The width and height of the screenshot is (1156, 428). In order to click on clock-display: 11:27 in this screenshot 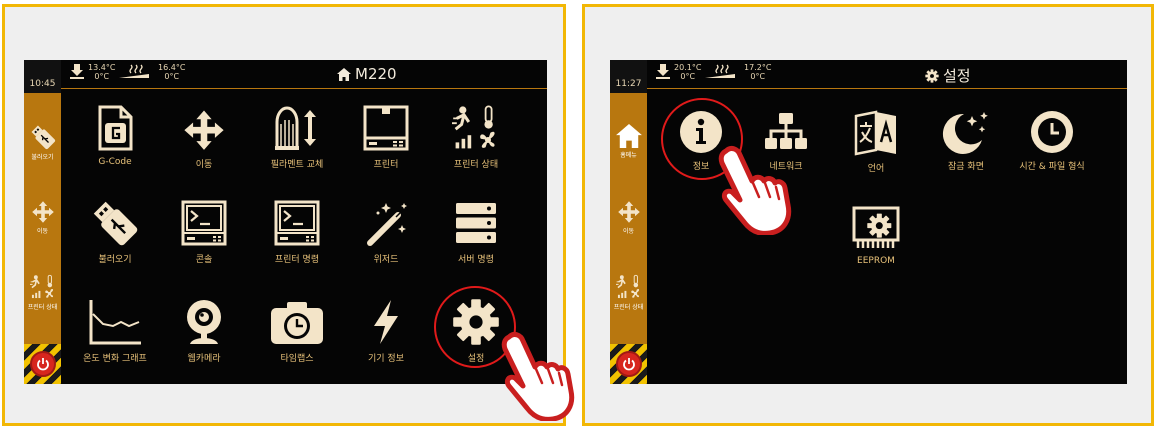, I will do `click(628, 76)`.